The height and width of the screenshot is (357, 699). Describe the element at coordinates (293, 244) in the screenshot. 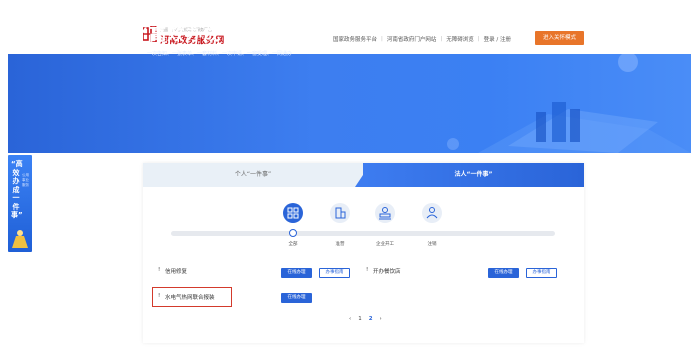

I see `category-label: 全部` at that location.